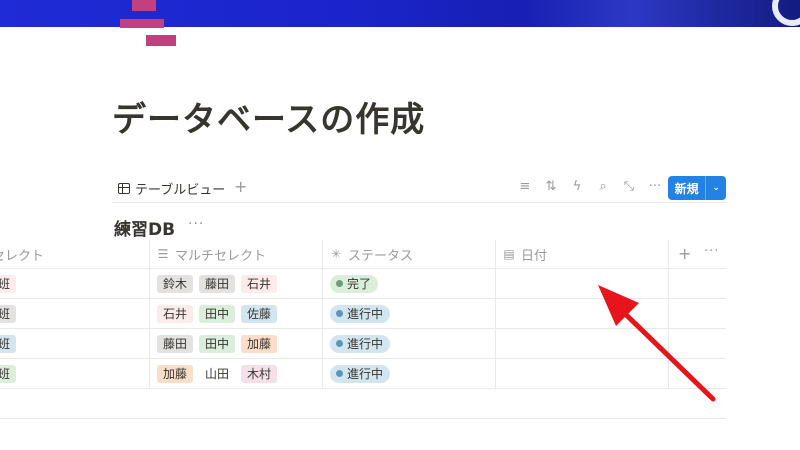  I want to click on annotation-arrow, so click(657, 343).